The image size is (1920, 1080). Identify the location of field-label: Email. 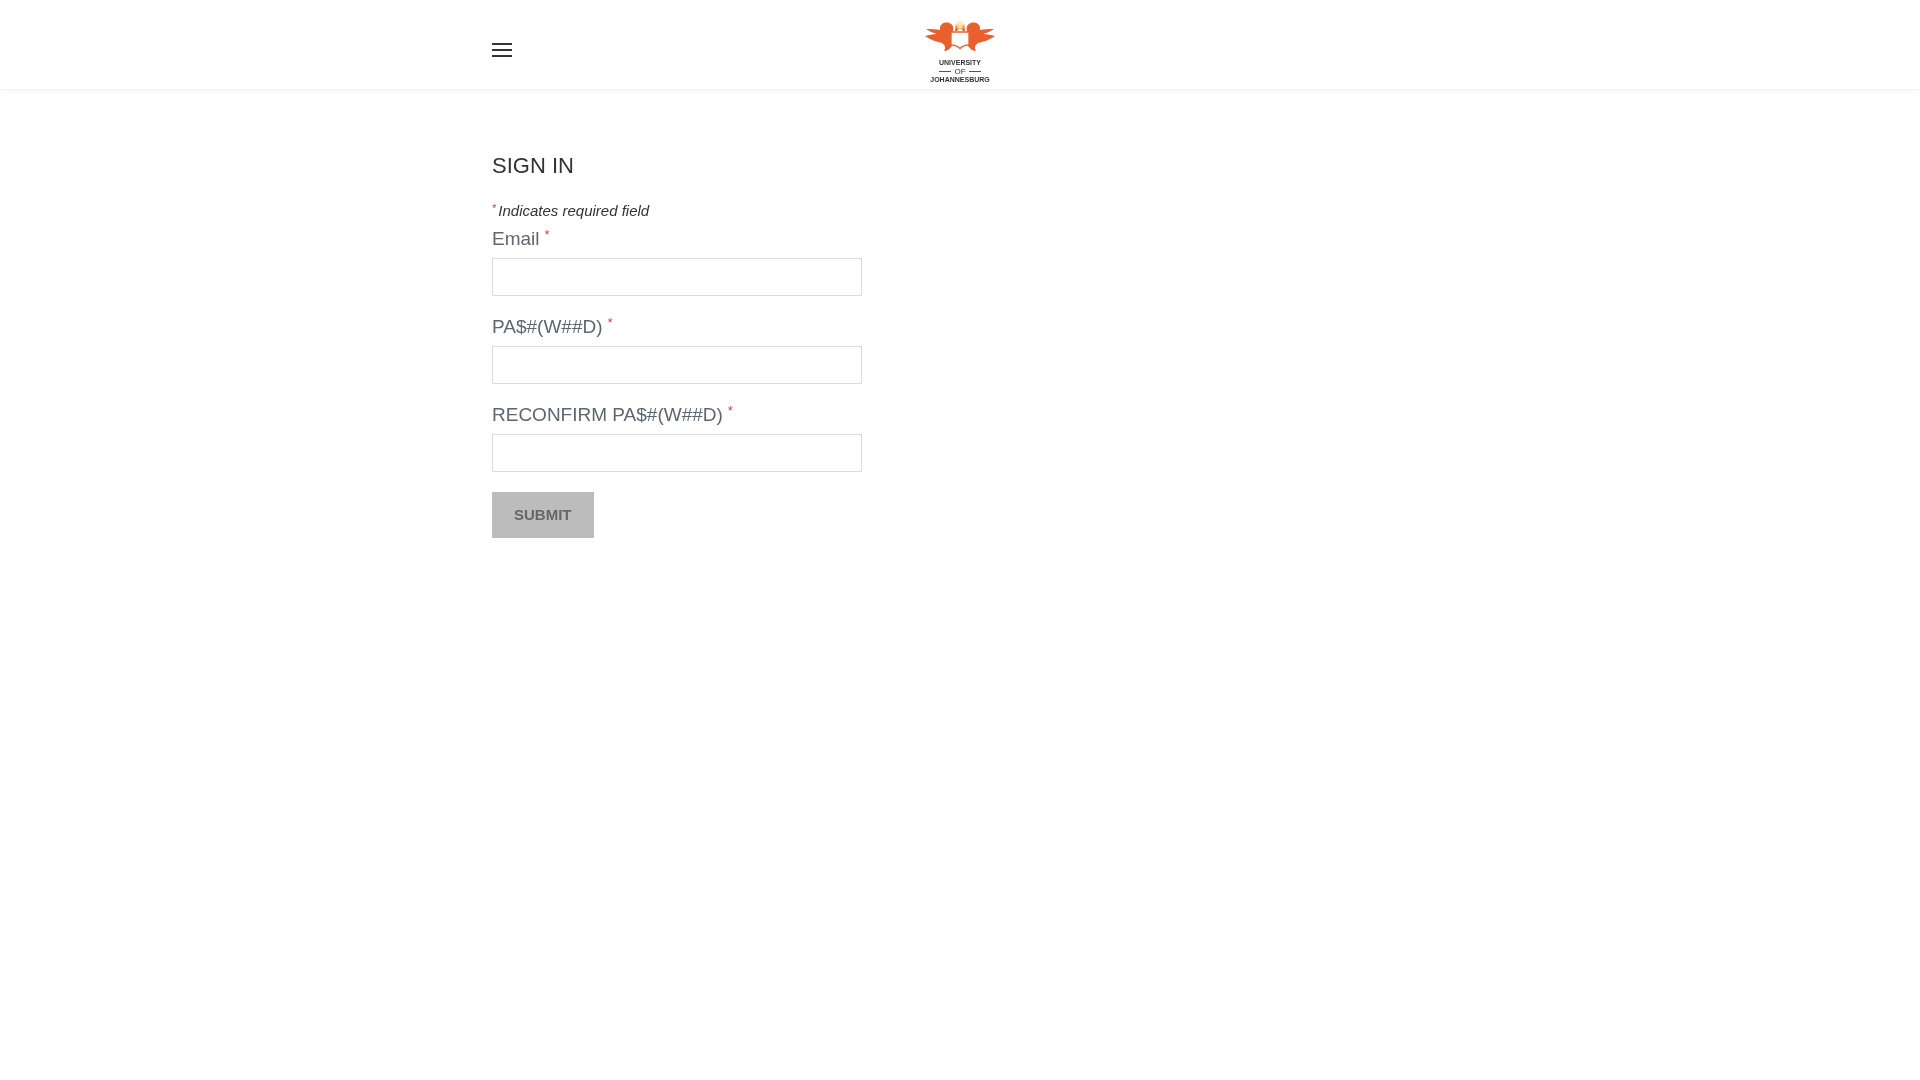
(516, 239).